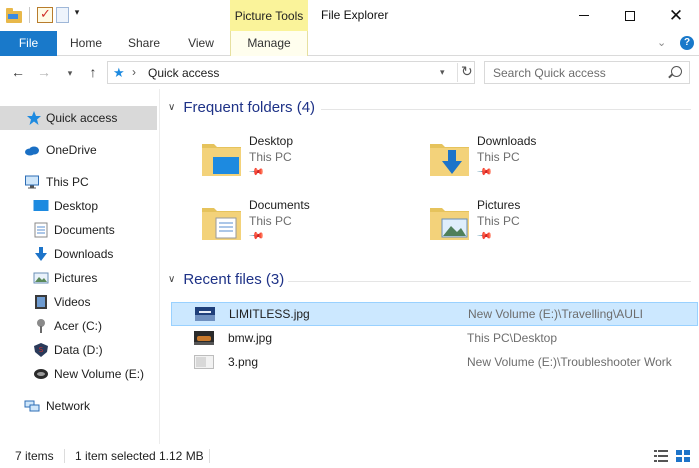  Describe the element at coordinates (311, 160) in the screenshot. I see `folder-tile-desktop: Desktop This PC 📌` at that location.